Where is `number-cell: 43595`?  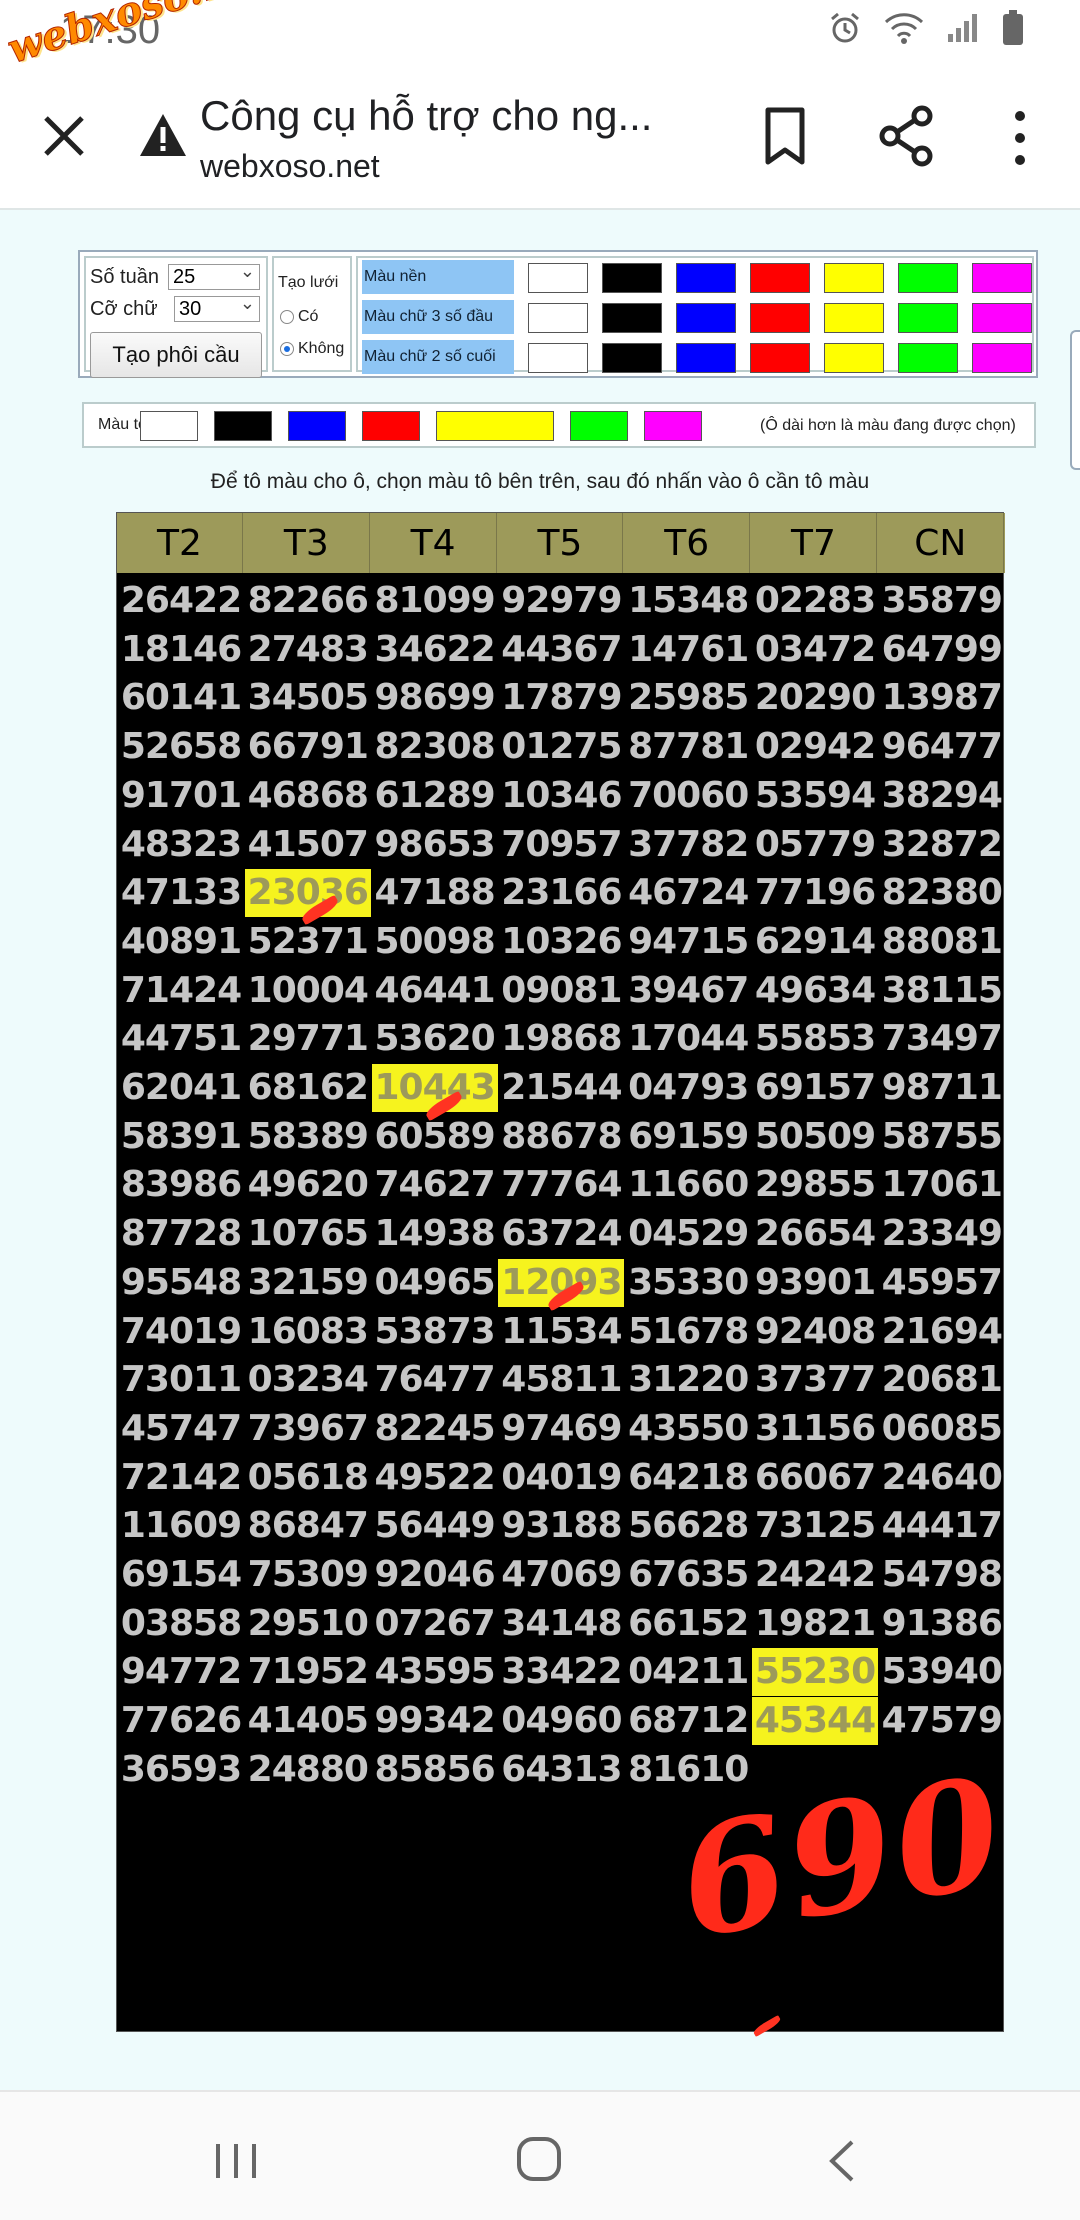
number-cell: 43595 is located at coordinates (435, 1672).